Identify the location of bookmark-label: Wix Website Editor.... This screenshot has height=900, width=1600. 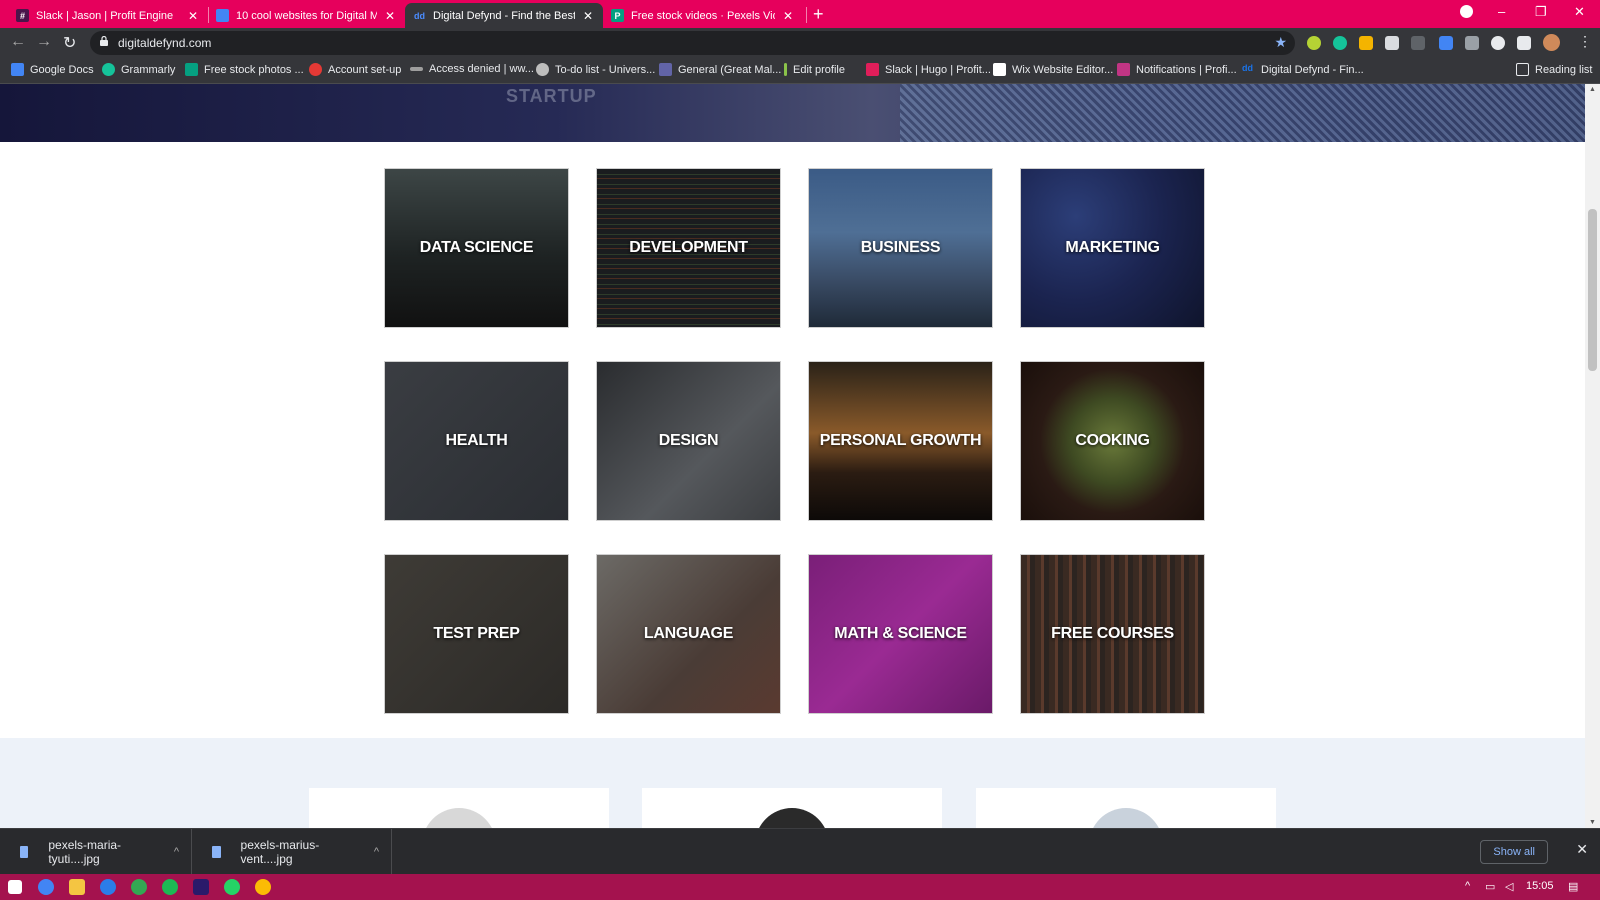
(1063, 69).